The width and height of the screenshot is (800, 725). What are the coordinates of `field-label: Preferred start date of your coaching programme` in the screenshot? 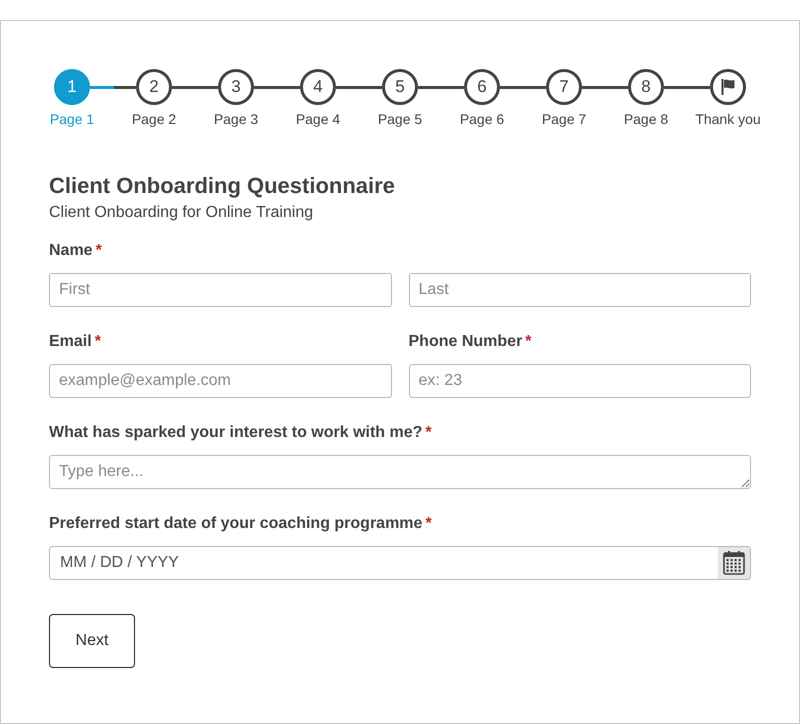 It's located at (235, 524).